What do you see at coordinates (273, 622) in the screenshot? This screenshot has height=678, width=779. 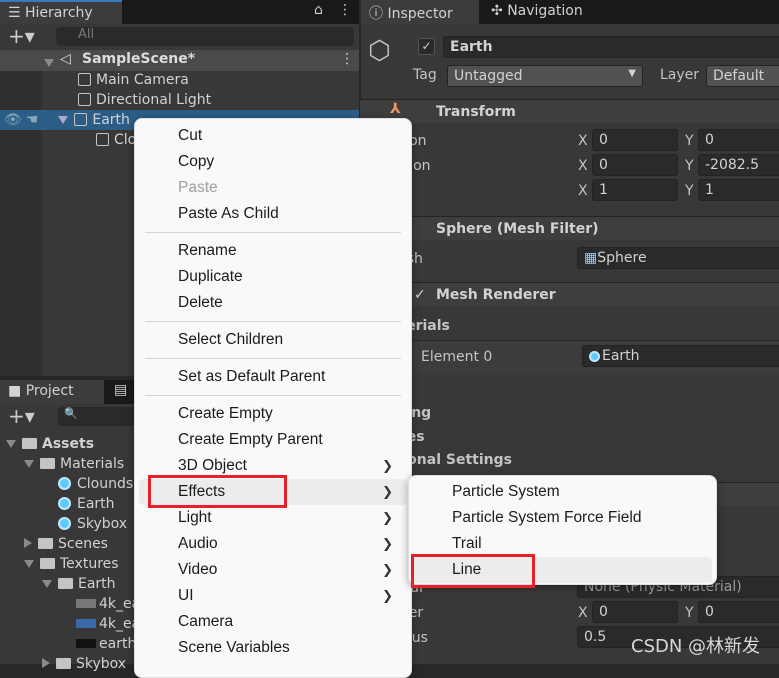 I see `menu-item-camera: Camera` at bounding box center [273, 622].